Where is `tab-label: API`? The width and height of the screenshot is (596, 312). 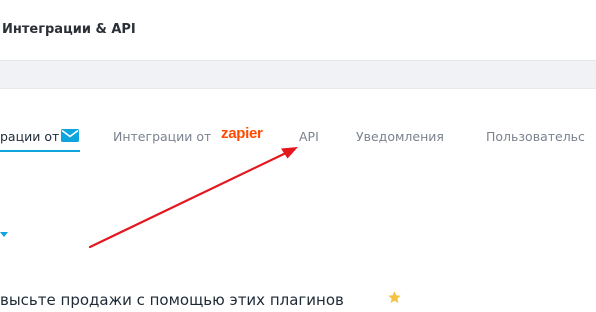 tab-label: API is located at coordinates (309, 136).